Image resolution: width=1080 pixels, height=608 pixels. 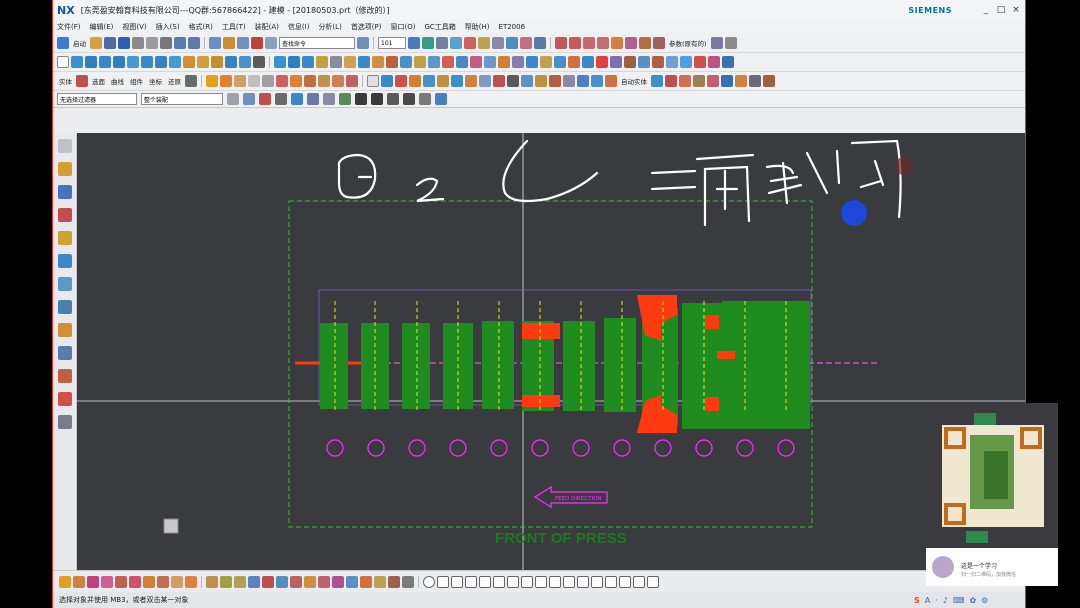 What do you see at coordinates (97, 99) in the screenshot?
I see `type-filter-select: 无选择过滤器` at bounding box center [97, 99].